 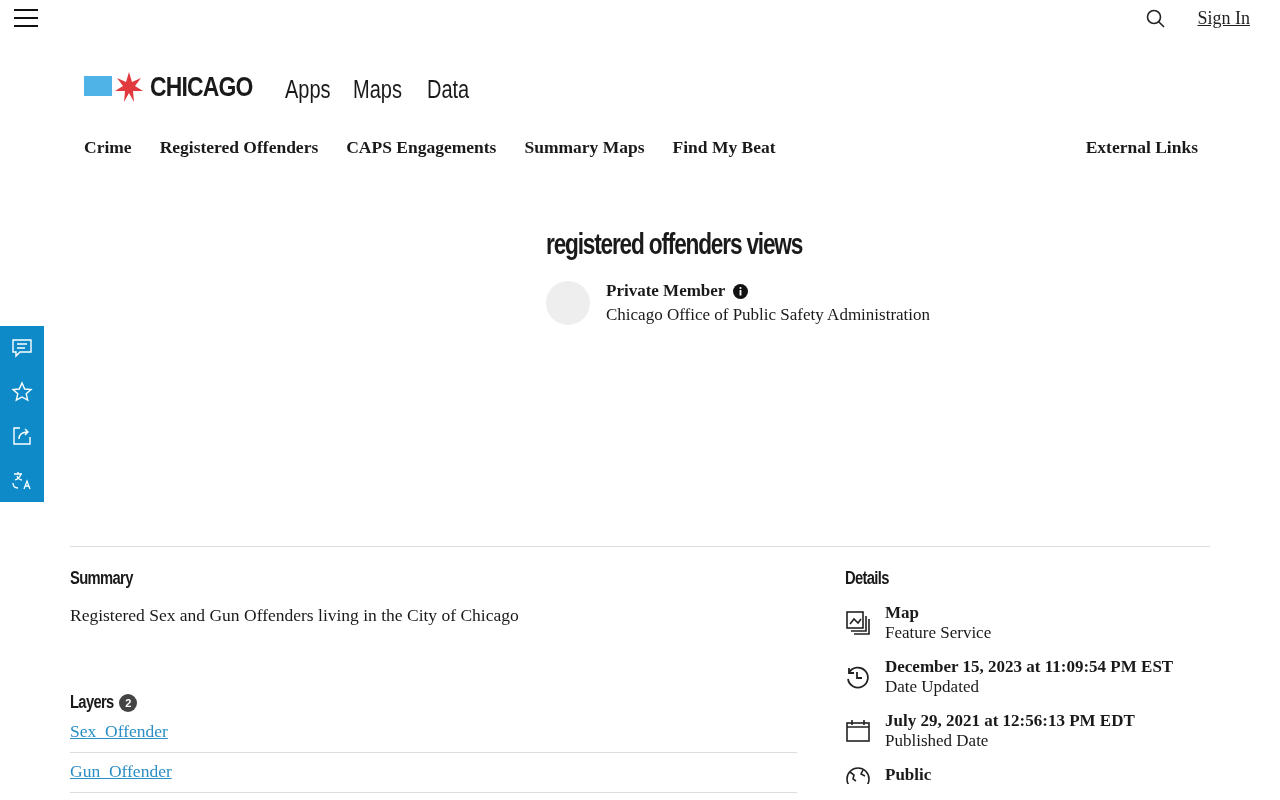 What do you see at coordinates (867, 578) in the screenshot?
I see `details-heading: Details` at bounding box center [867, 578].